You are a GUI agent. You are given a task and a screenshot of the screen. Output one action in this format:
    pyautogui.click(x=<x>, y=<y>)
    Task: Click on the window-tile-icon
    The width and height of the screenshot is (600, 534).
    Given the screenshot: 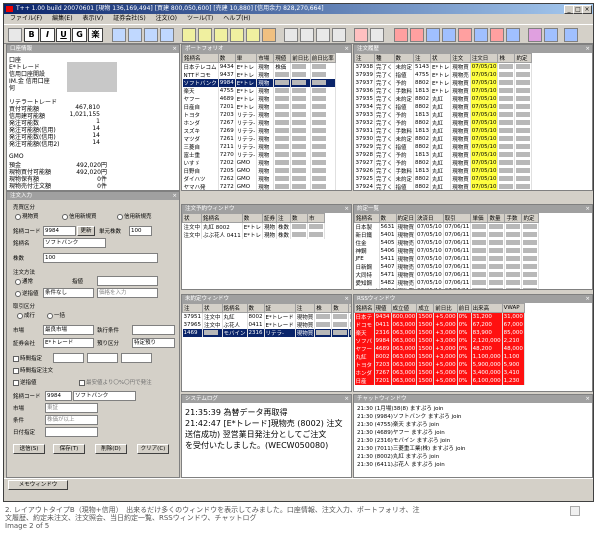 What is the action you would take?
    pyautogui.click(x=135, y=35)
    